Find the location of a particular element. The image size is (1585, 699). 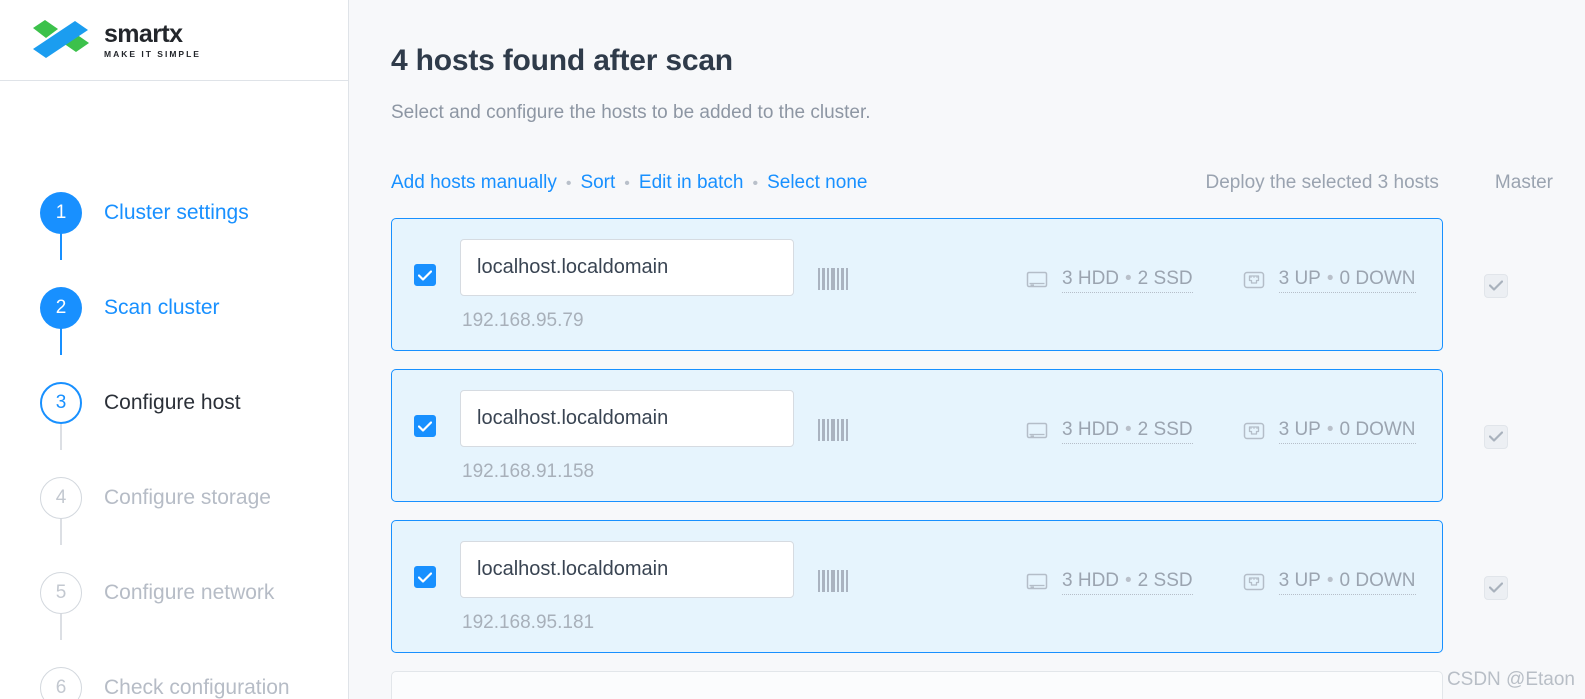

sidebar-step-check-configuration: 6 Check configuration is located at coordinates (174, 669).